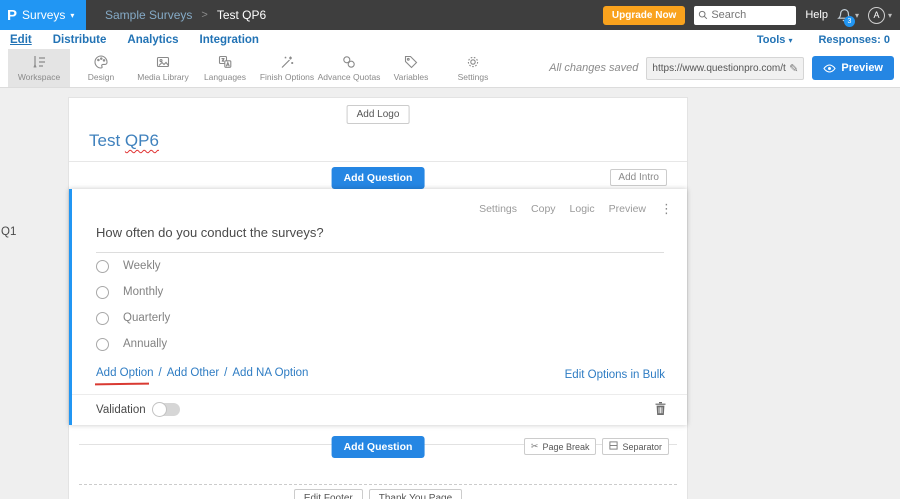 The image size is (900, 499). What do you see at coordinates (349, 68) in the screenshot?
I see `toolbar-tab-advance-quotas: Advance Quotas` at bounding box center [349, 68].